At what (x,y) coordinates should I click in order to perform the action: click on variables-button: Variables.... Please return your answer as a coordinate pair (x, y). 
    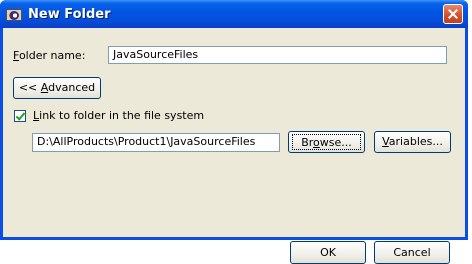
    Looking at the image, I should click on (412, 142).